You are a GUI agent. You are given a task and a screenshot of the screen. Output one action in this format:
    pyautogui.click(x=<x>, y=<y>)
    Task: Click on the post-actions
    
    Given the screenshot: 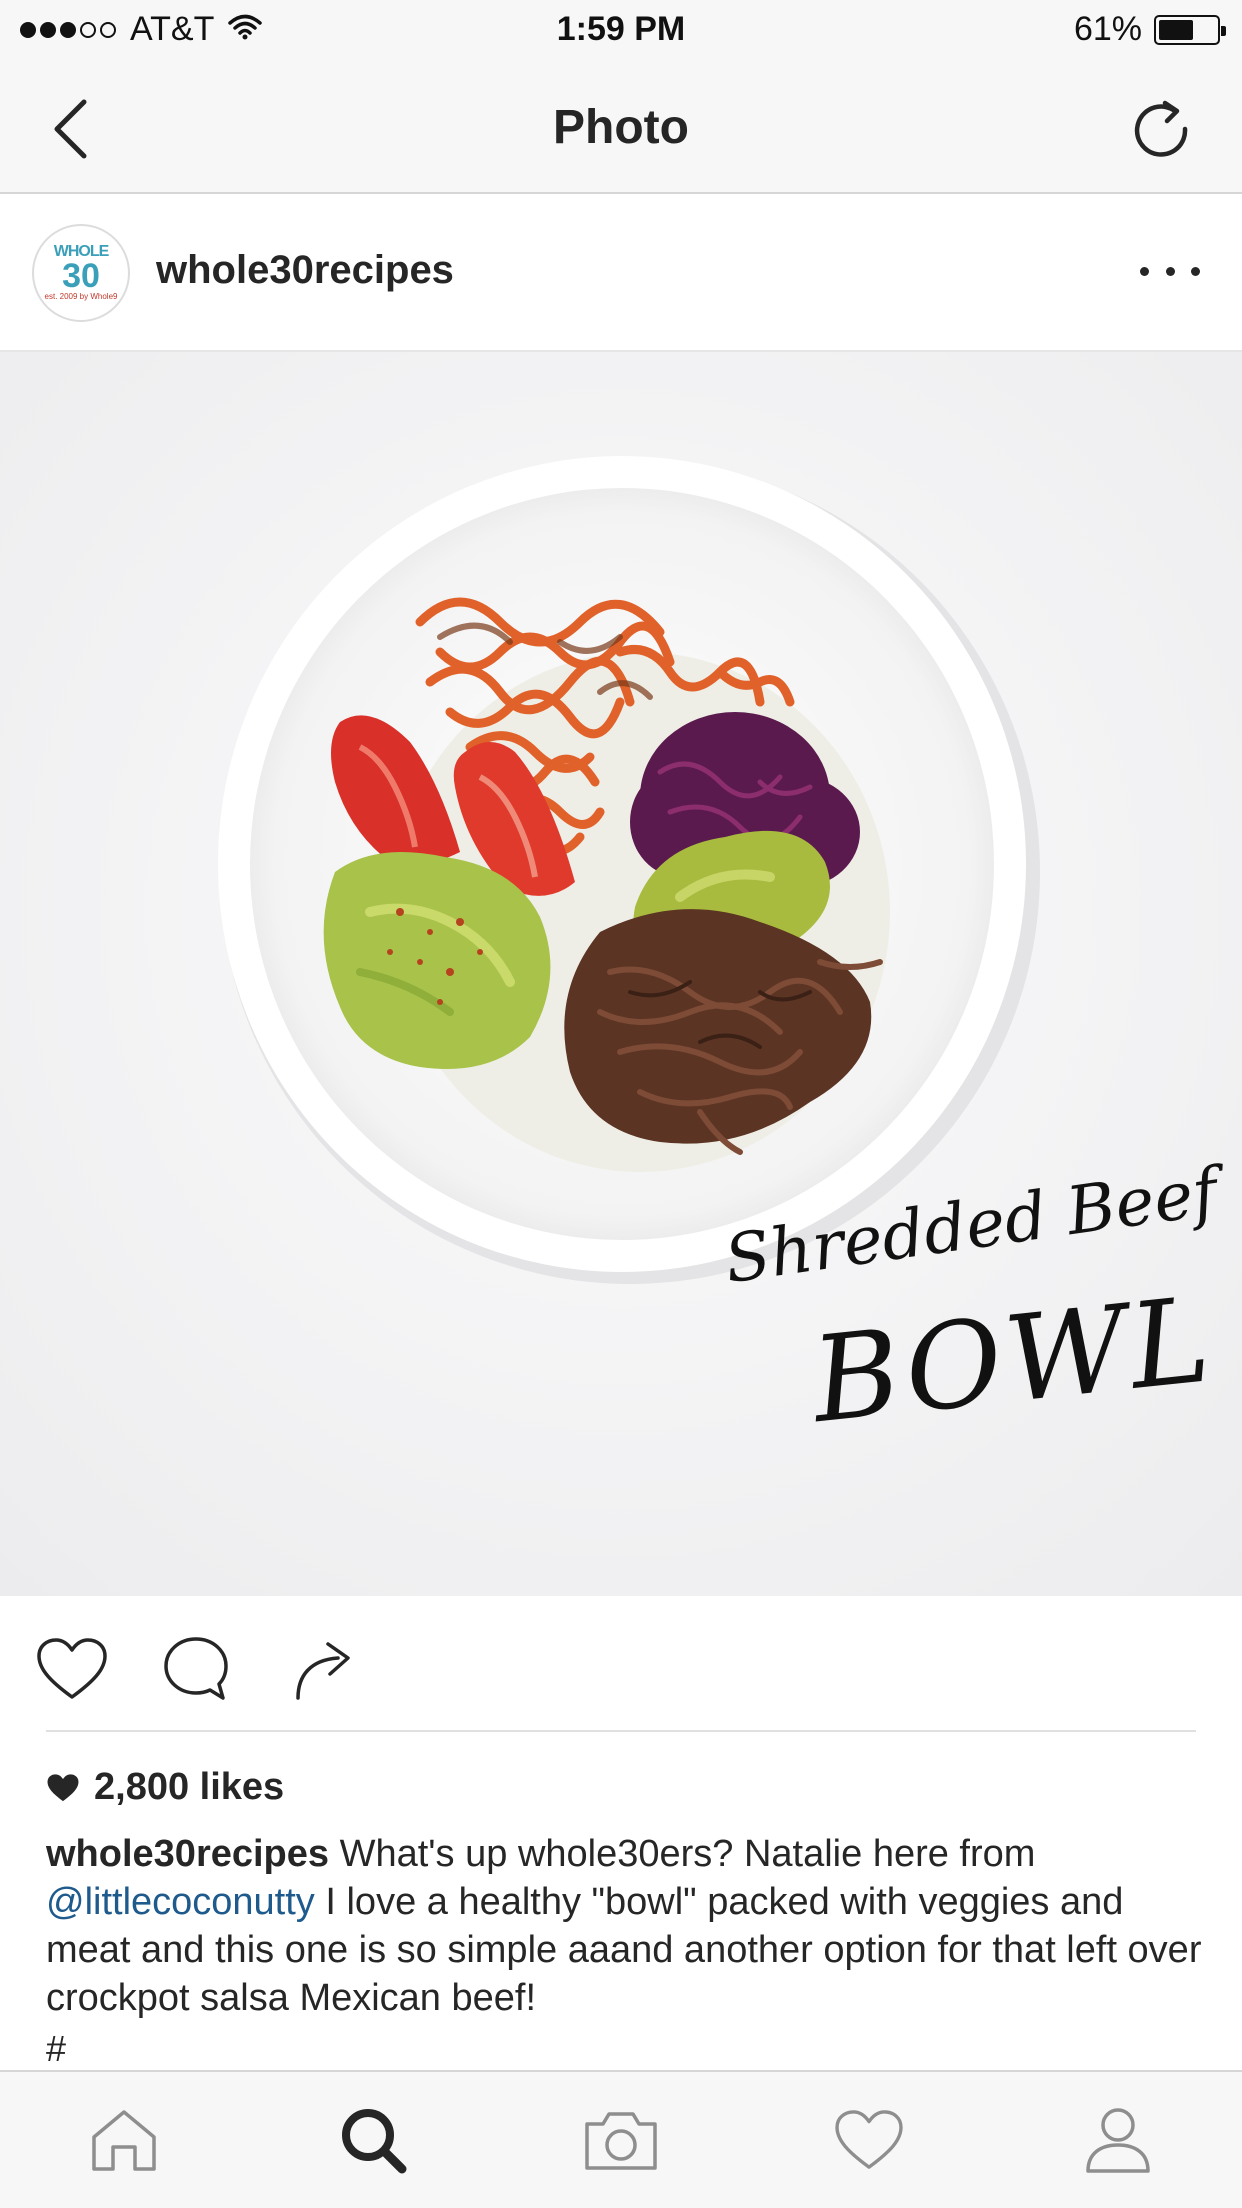 What is the action you would take?
    pyautogui.click(x=621, y=1664)
    